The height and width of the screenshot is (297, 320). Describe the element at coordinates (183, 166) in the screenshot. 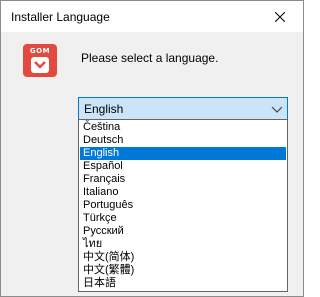

I see `language-option-es: Español` at that location.